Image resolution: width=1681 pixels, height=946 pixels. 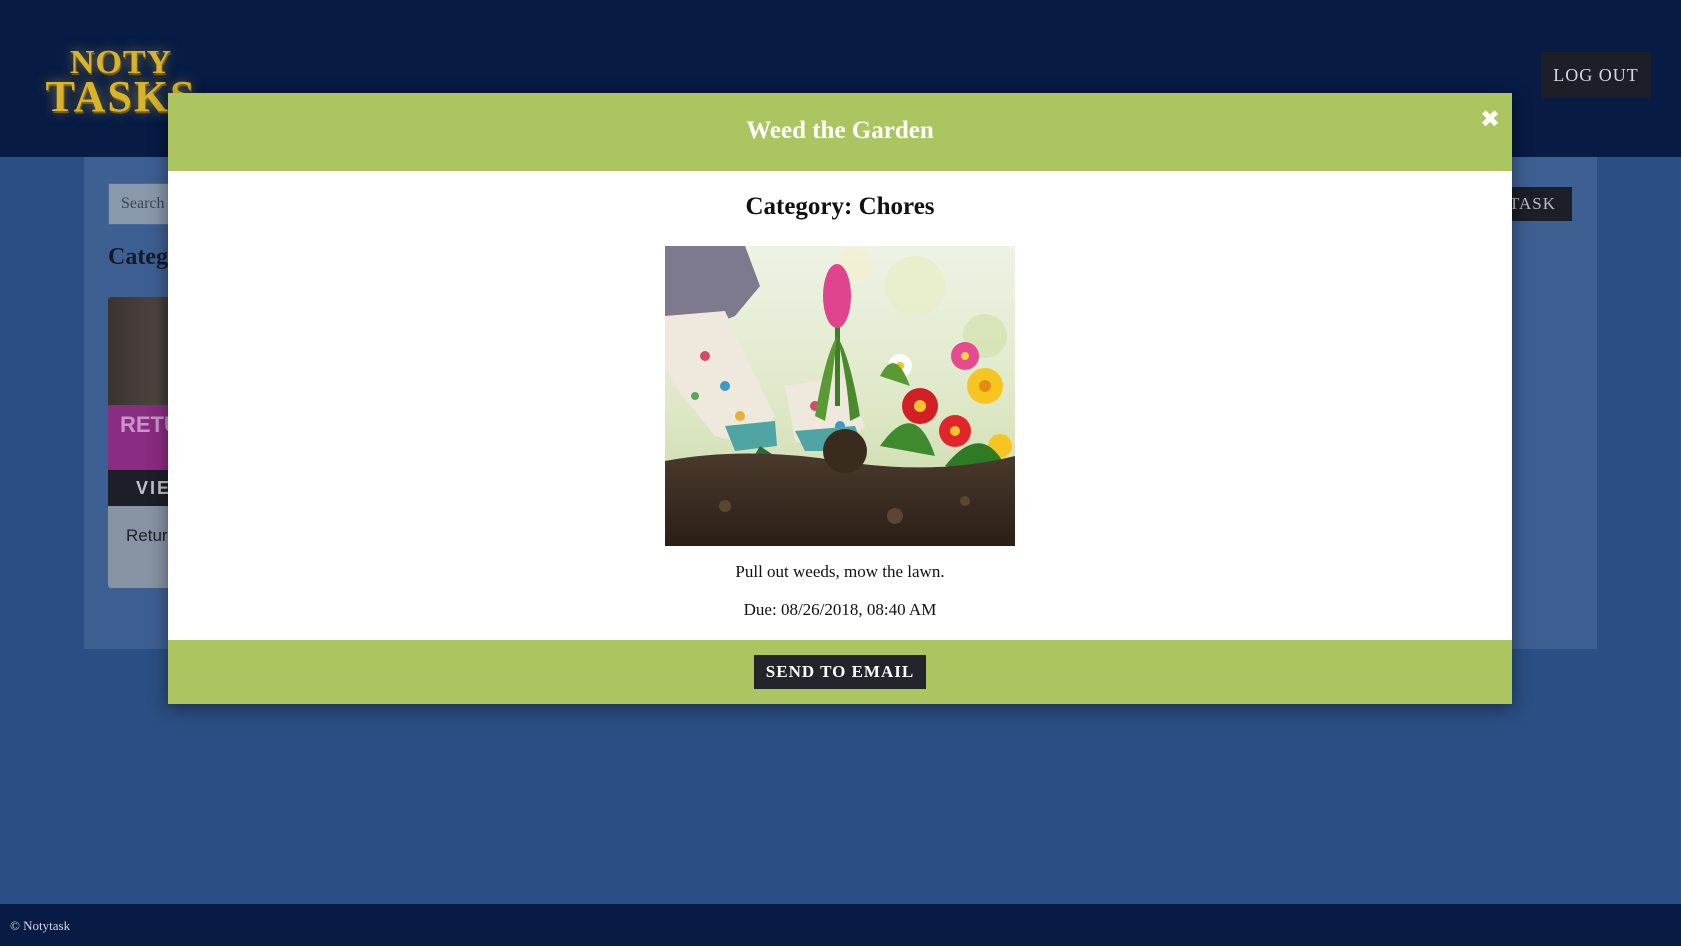 I want to click on modal-description: Pull out weeds, mow the lawn., so click(x=840, y=571).